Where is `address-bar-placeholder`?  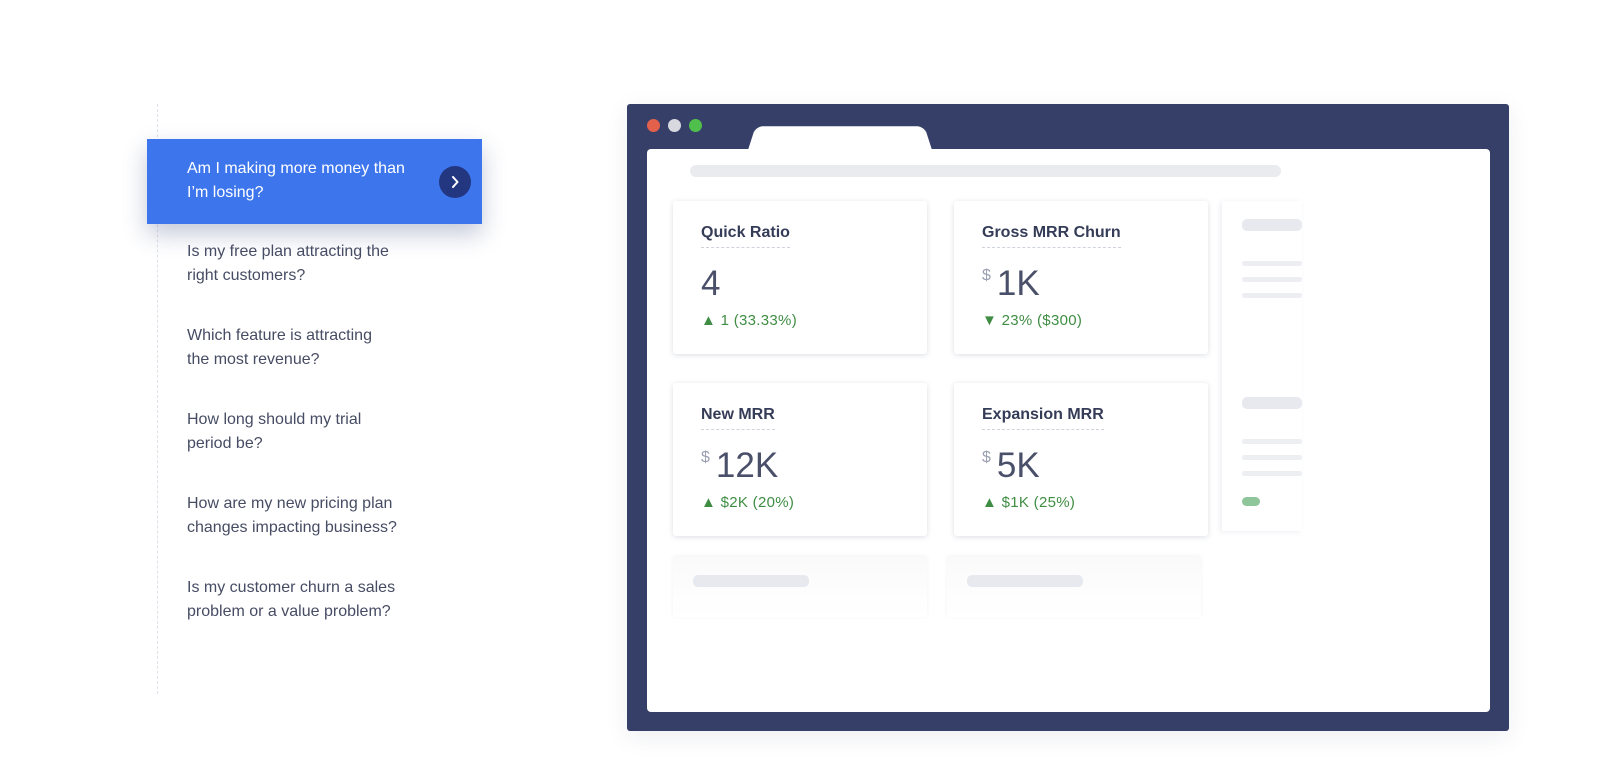
address-bar-placeholder is located at coordinates (985, 171).